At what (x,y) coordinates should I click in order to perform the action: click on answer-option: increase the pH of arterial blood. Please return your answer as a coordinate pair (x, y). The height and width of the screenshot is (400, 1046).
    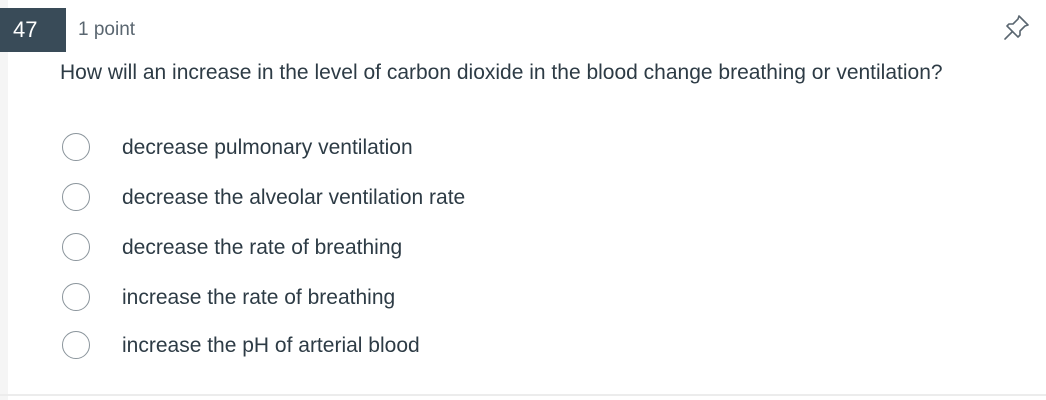
    Looking at the image, I should click on (390, 346).